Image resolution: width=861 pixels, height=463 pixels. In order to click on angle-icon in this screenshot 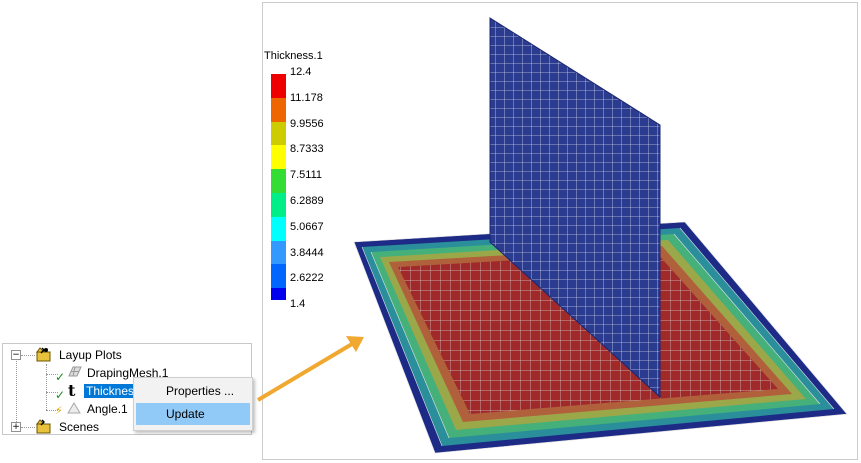, I will do `click(74, 408)`.